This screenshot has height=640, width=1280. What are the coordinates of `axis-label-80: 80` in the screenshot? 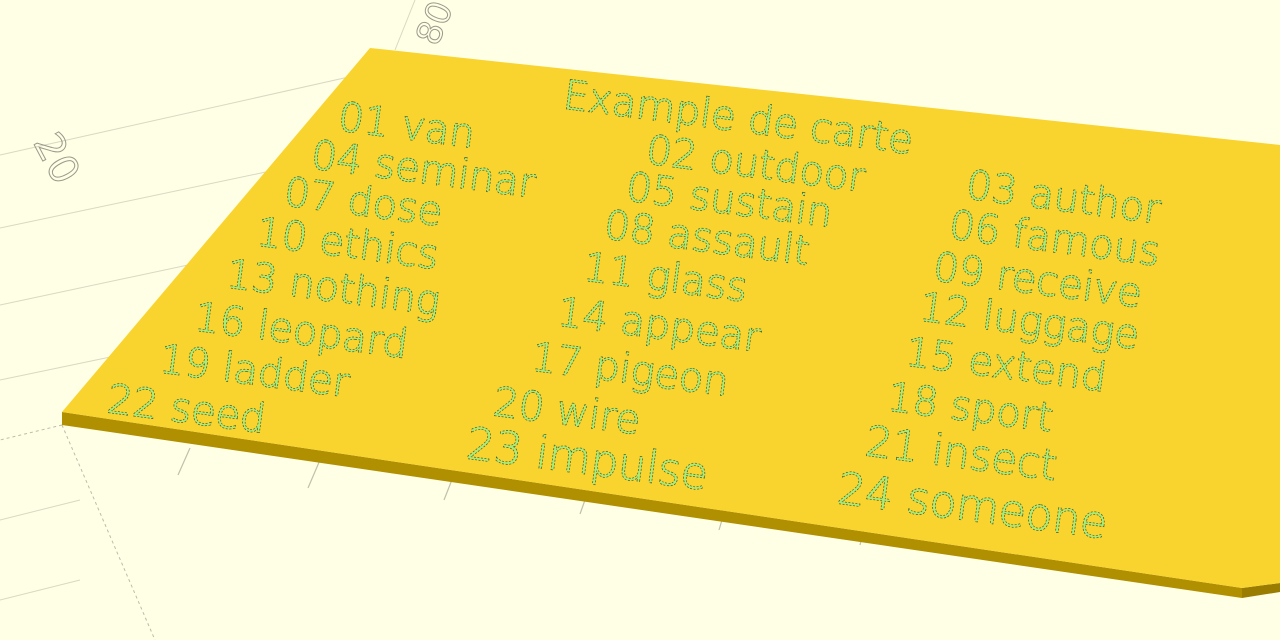 It's located at (434, 25).